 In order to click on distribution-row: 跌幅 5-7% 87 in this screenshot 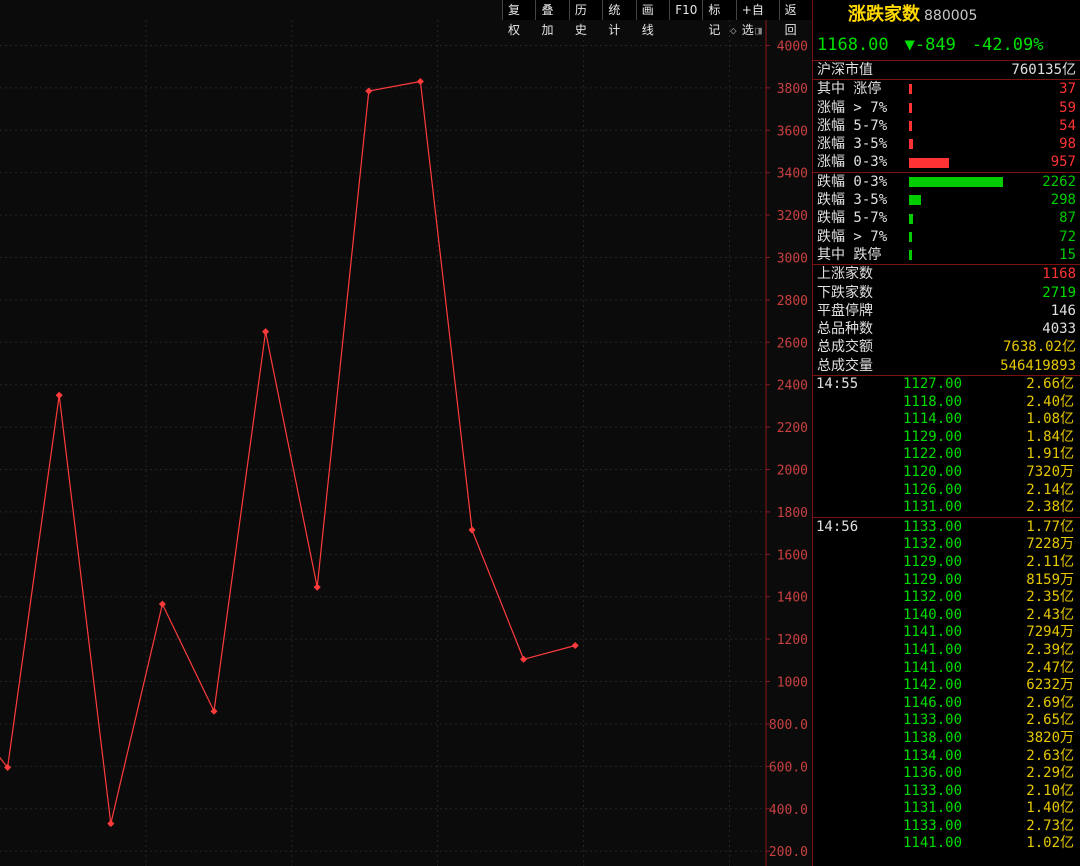, I will do `click(946, 218)`.